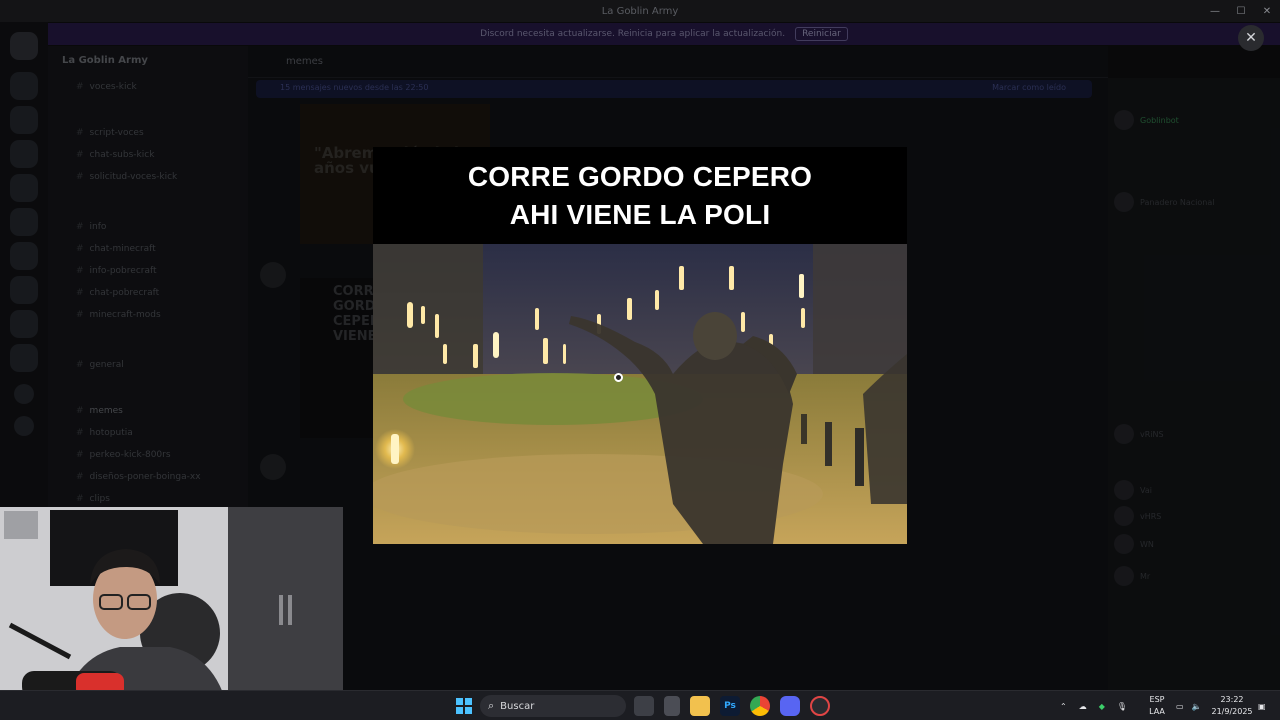  Describe the element at coordinates (1157, 706) in the screenshot. I see `input-language: ESP LAA` at that location.